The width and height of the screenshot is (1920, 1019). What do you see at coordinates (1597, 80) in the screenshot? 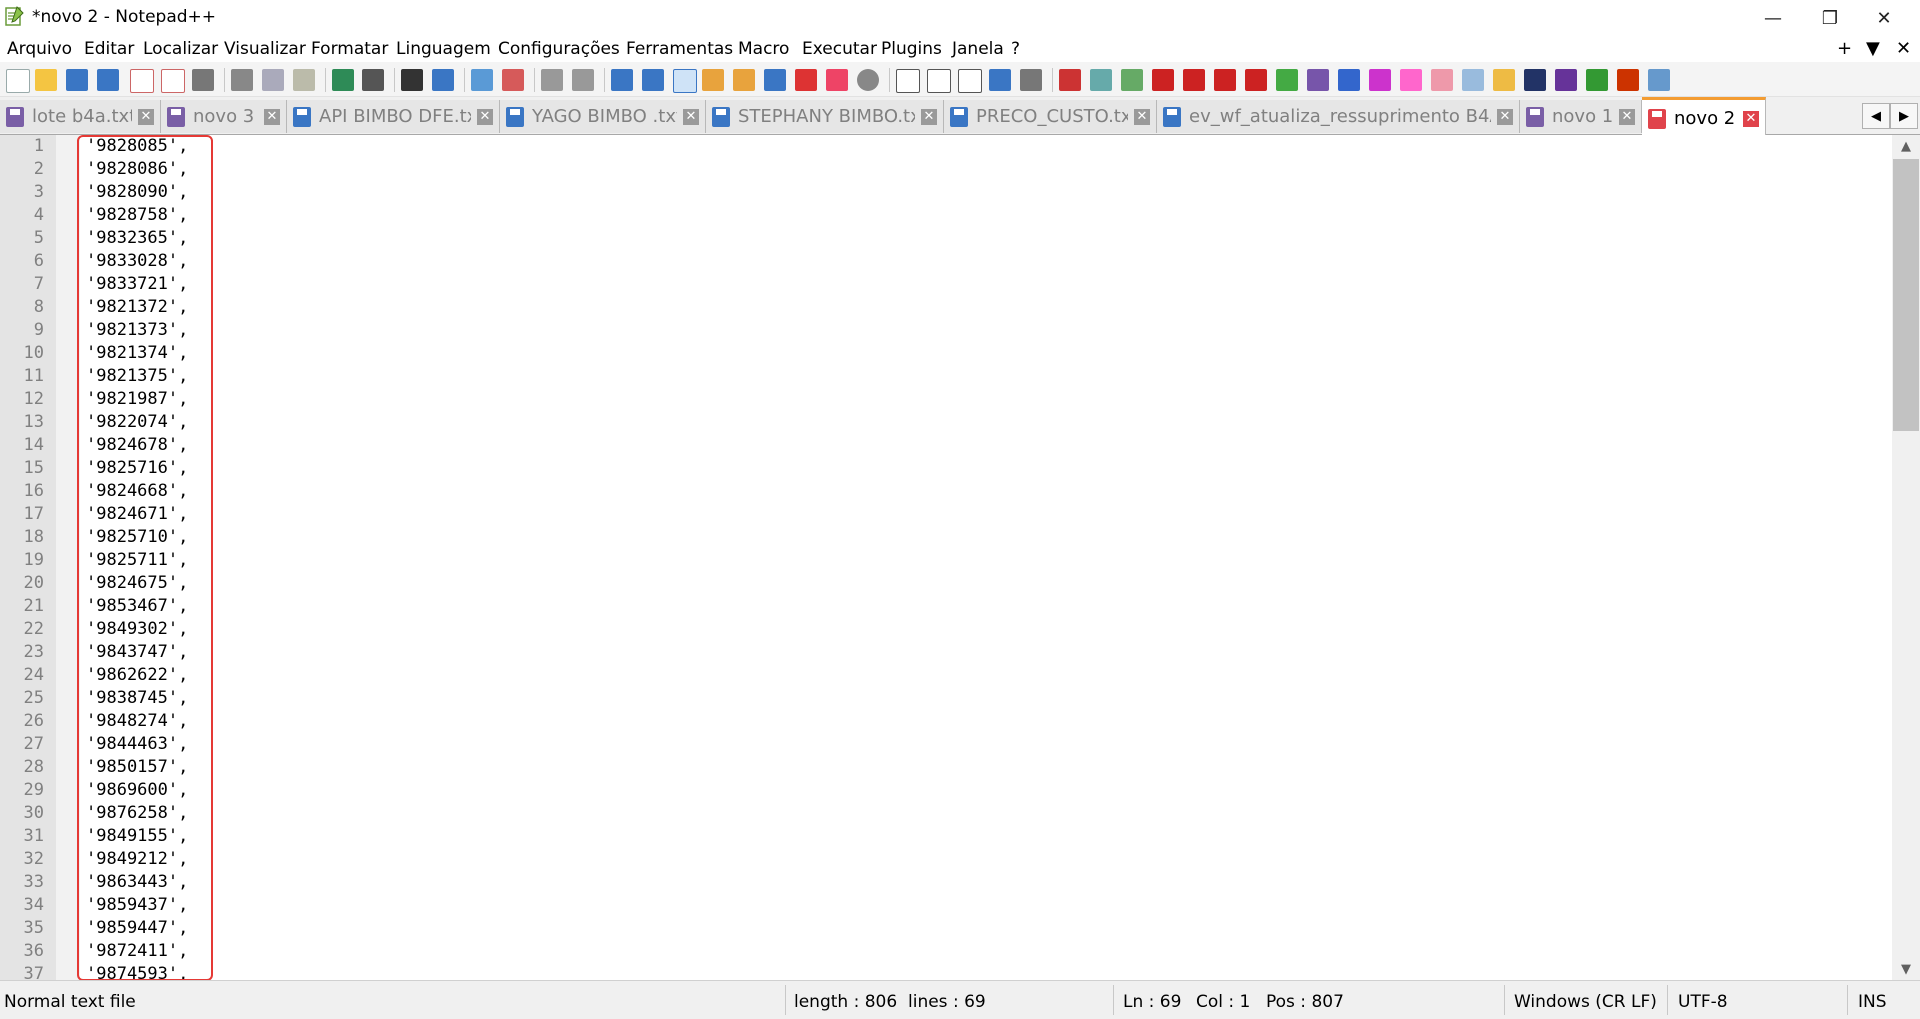
I see `plugin-12-icon` at bounding box center [1597, 80].